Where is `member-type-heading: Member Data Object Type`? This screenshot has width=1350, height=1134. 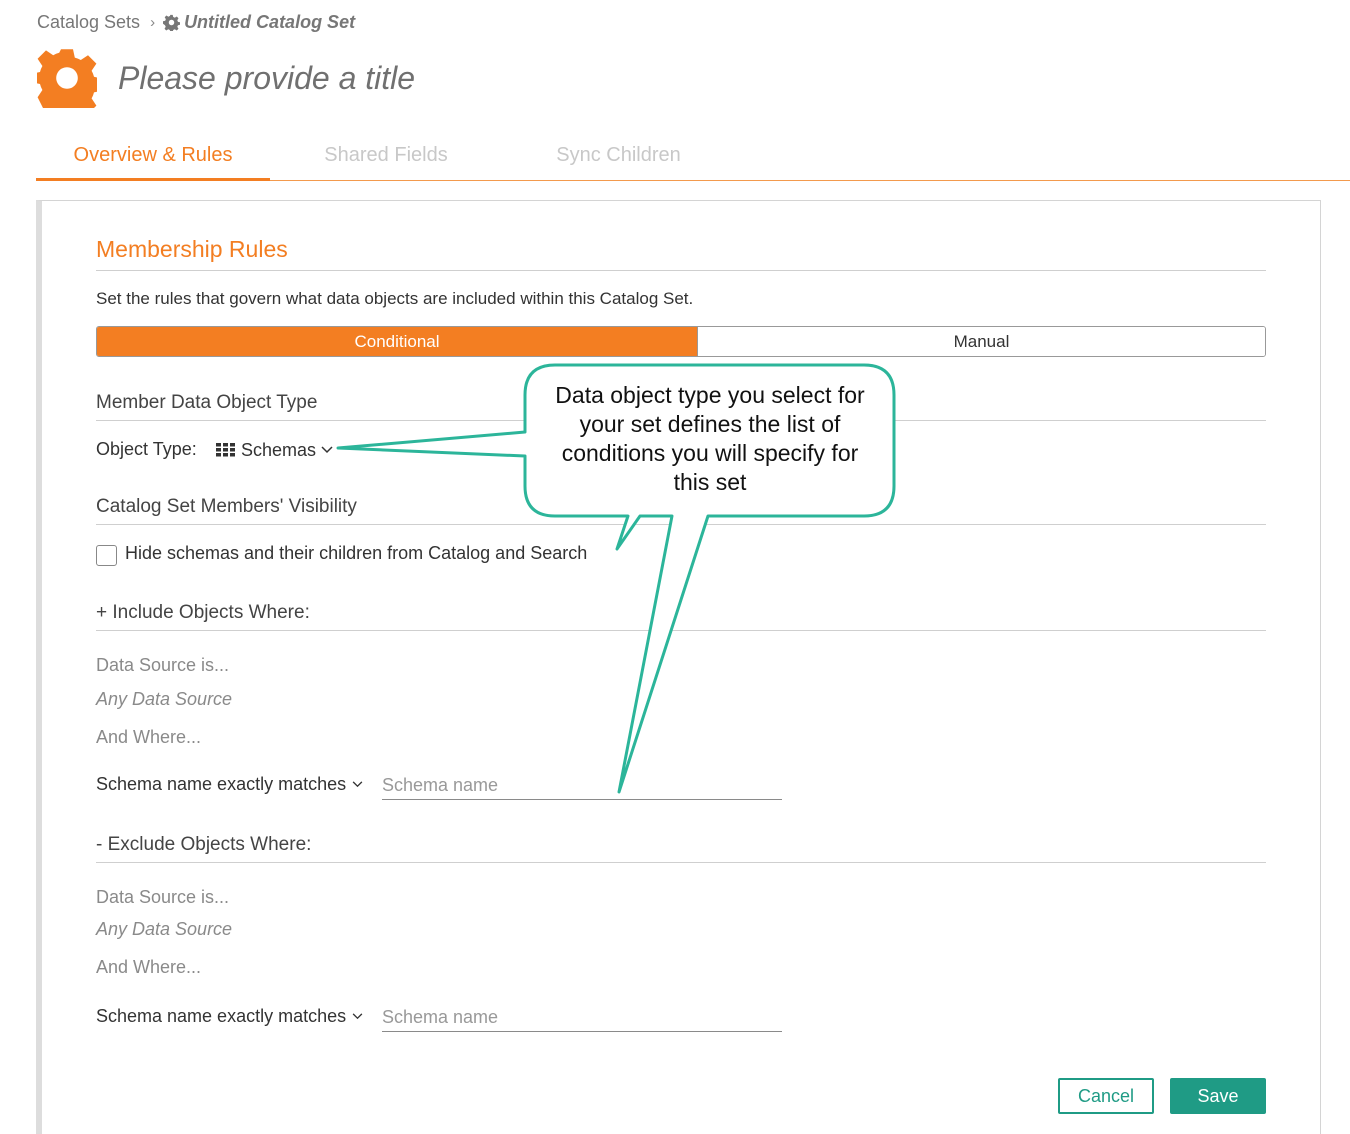
member-type-heading: Member Data Object Type is located at coordinates (207, 402).